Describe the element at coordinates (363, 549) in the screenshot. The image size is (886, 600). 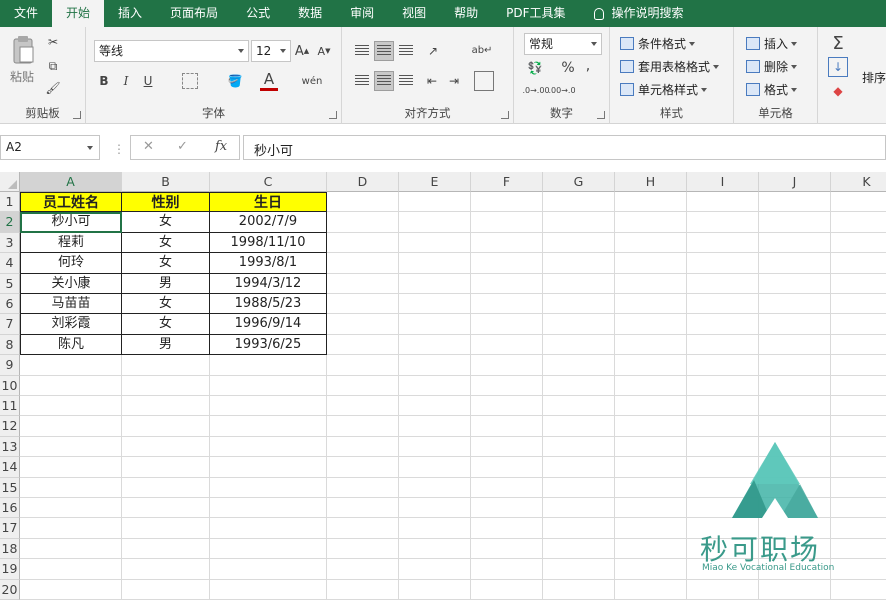
I see `cell-d18` at that location.